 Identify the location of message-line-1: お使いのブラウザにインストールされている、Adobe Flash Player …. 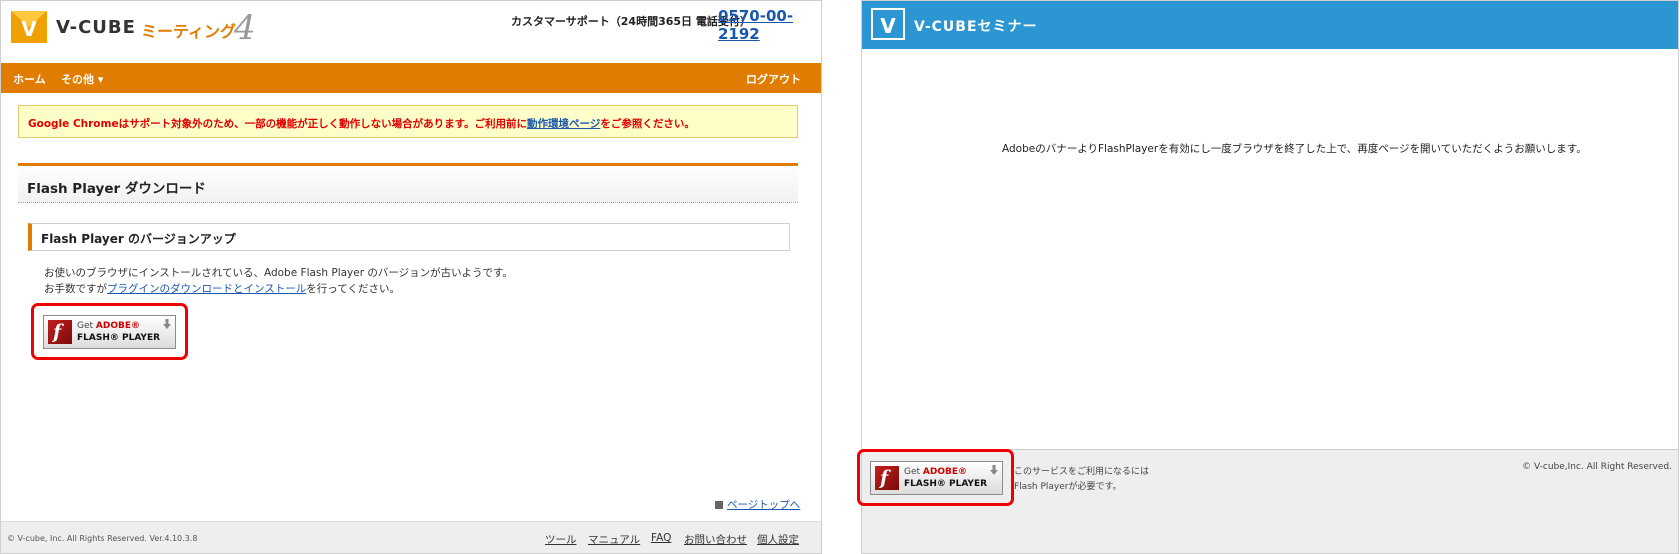
(278, 273).